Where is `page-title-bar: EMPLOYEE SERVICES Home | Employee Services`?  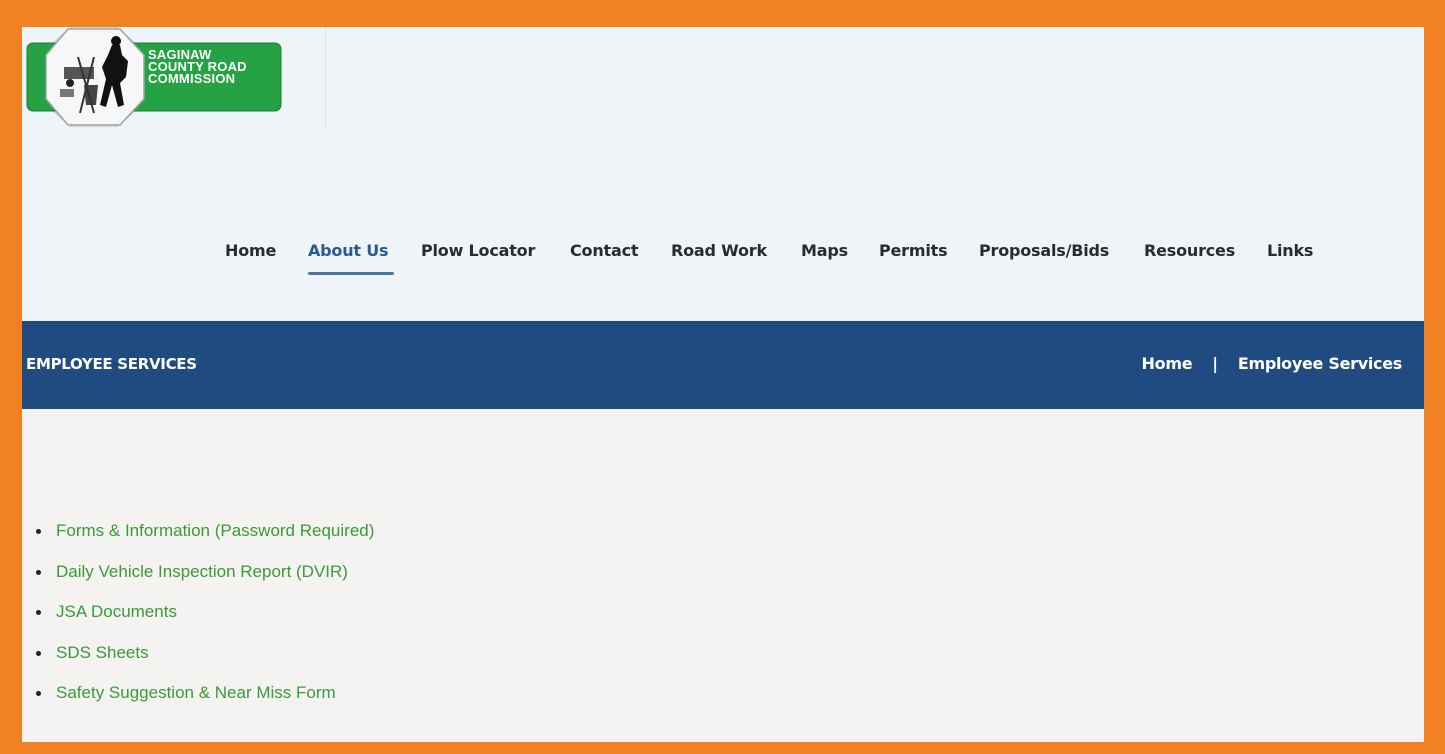
page-title-bar: EMPLOYEE SERVICES Home | Employee Services is located at coordinates (723, 365).